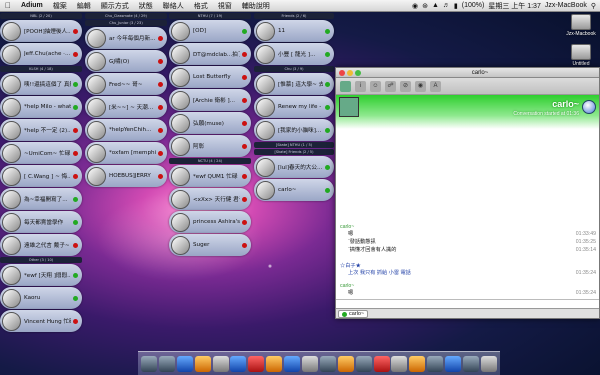 This screenshot has height=375, width=600. Describe the element at coordinates (294, 145) in the screenshot. I see `group-header: [Skate] NTHU (1 / 5)` at that location.